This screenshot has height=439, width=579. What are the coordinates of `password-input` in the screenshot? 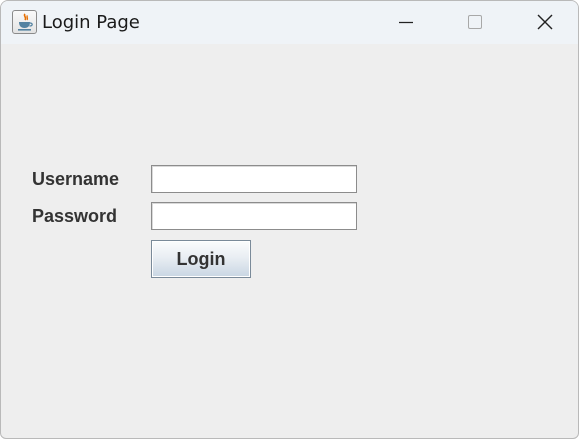 It's located at (254, 216).